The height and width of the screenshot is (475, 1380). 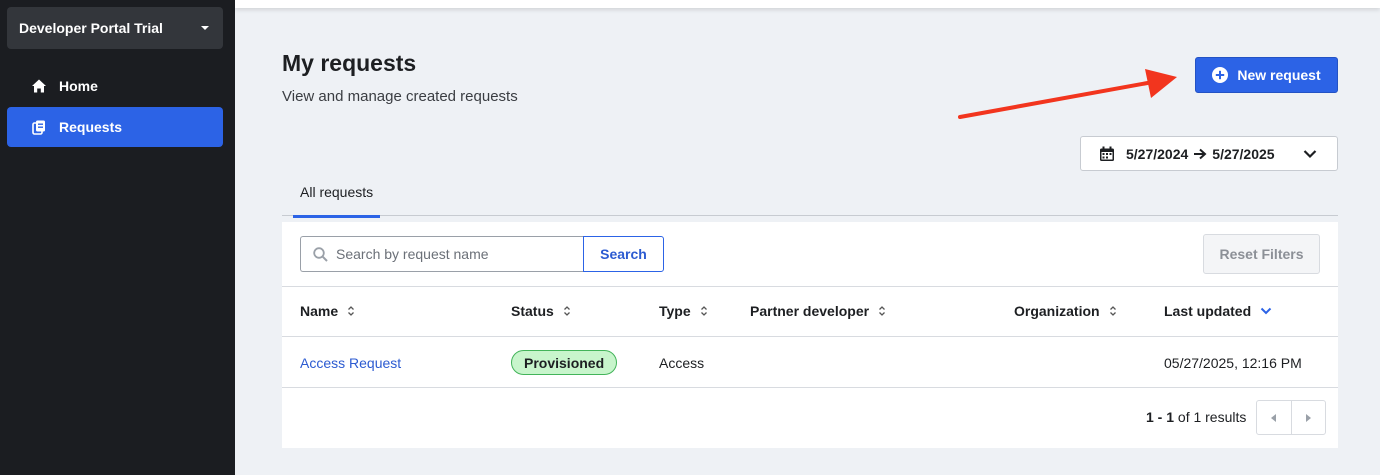 I want to click on search-button: Search, so click(x=623, y=254).